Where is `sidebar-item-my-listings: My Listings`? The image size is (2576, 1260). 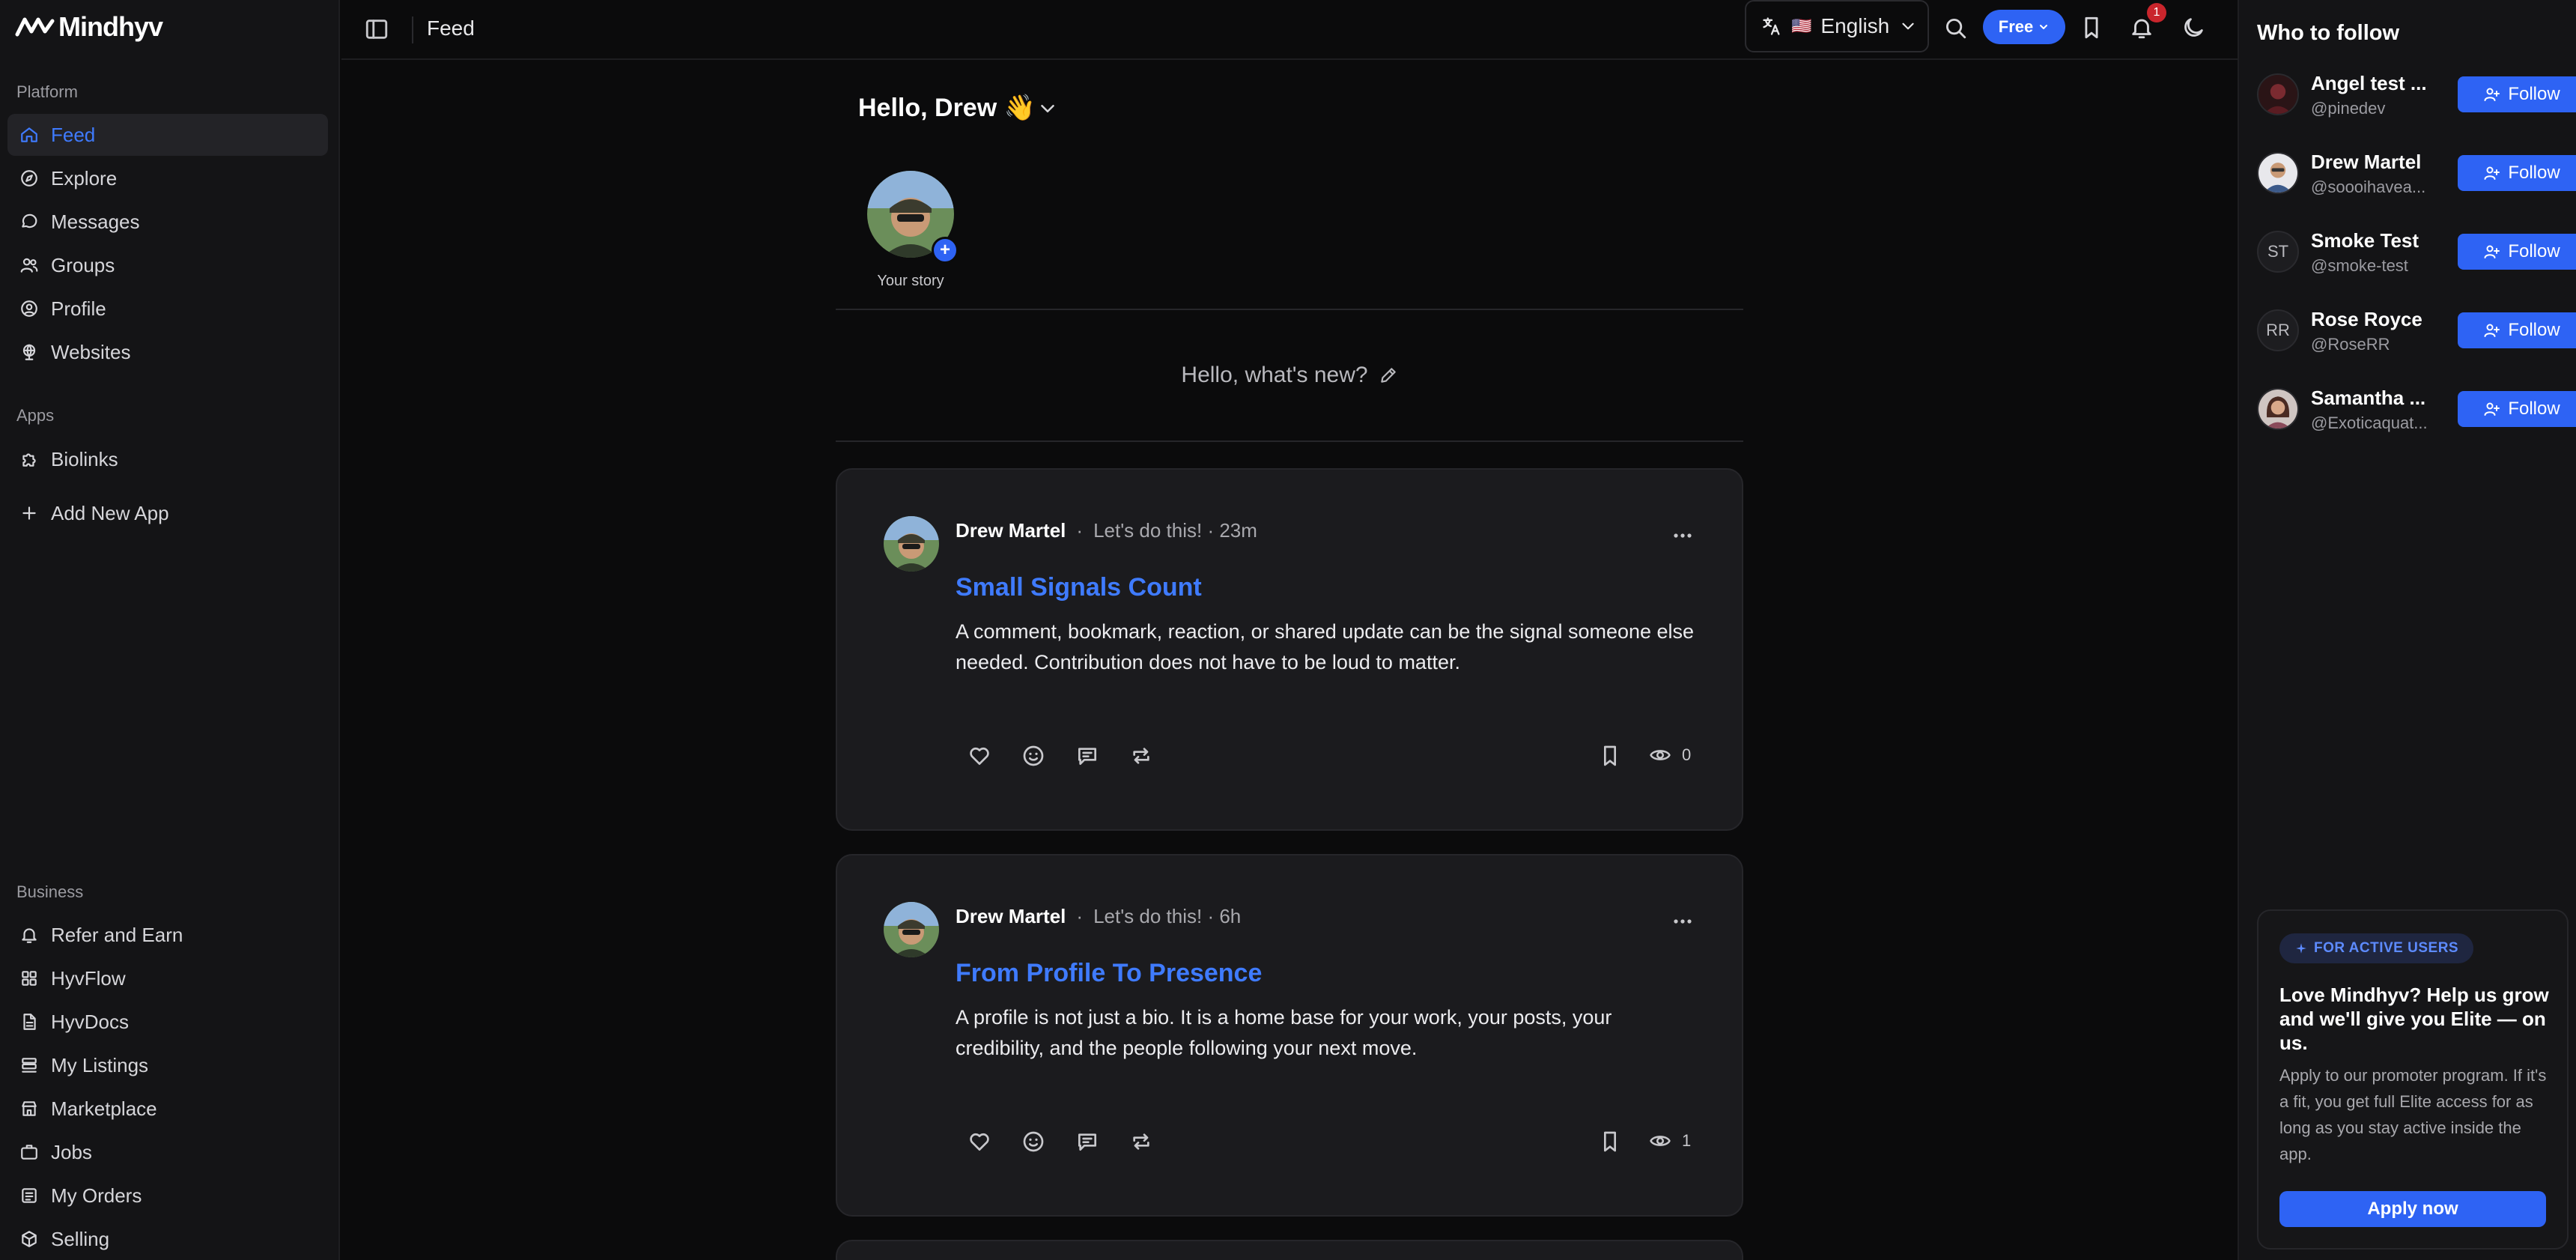
sidebar-item-my-listings: My Listings is located at coordinates (167, 1065).